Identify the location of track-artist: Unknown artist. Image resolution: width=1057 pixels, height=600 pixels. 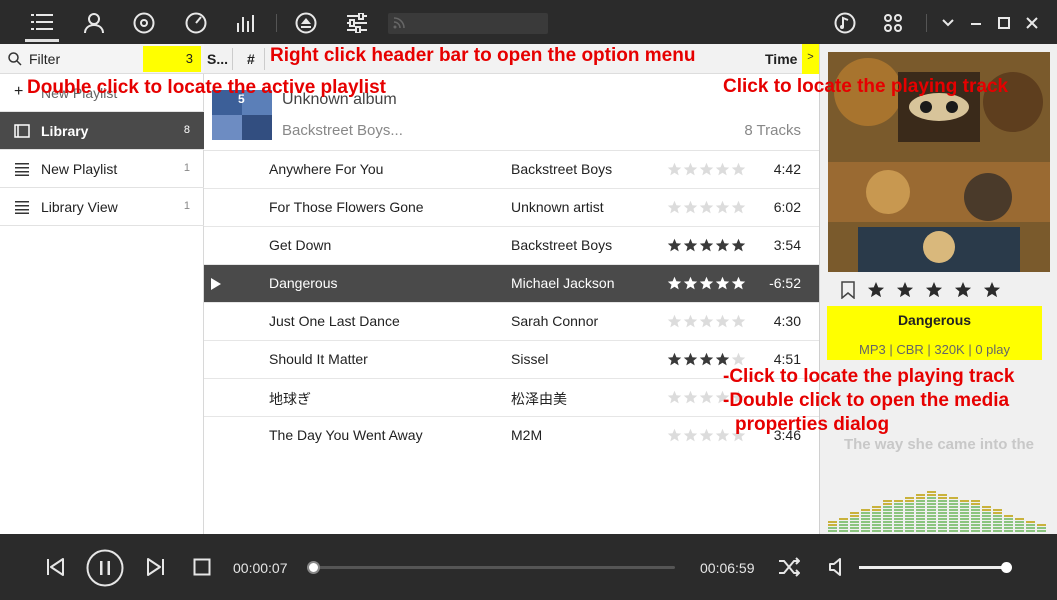
(557, 207).